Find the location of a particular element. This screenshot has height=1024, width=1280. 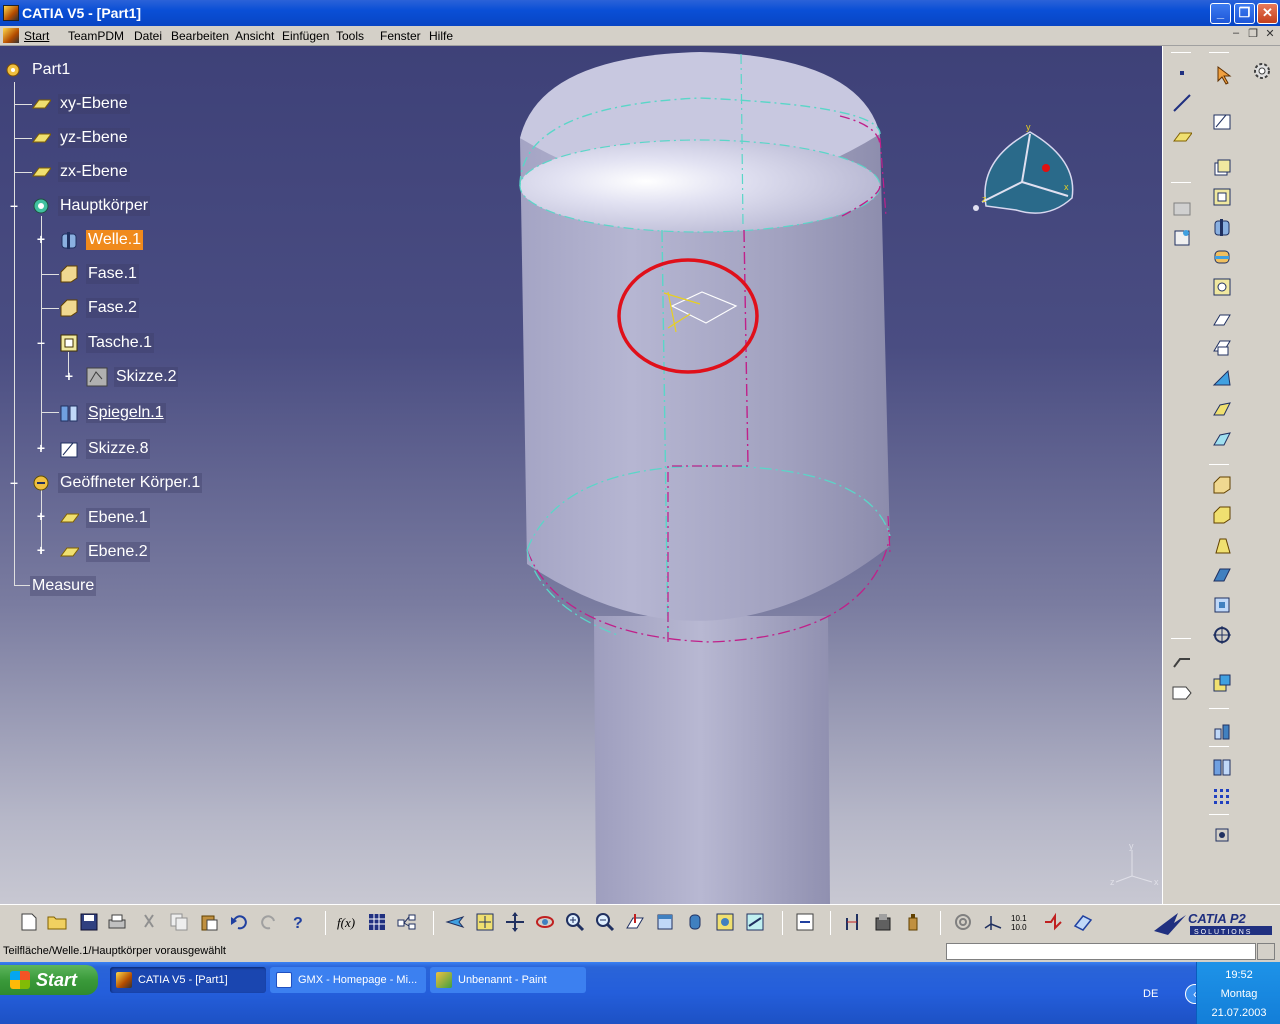

new-document-icon is located at coordinates (29, 922).